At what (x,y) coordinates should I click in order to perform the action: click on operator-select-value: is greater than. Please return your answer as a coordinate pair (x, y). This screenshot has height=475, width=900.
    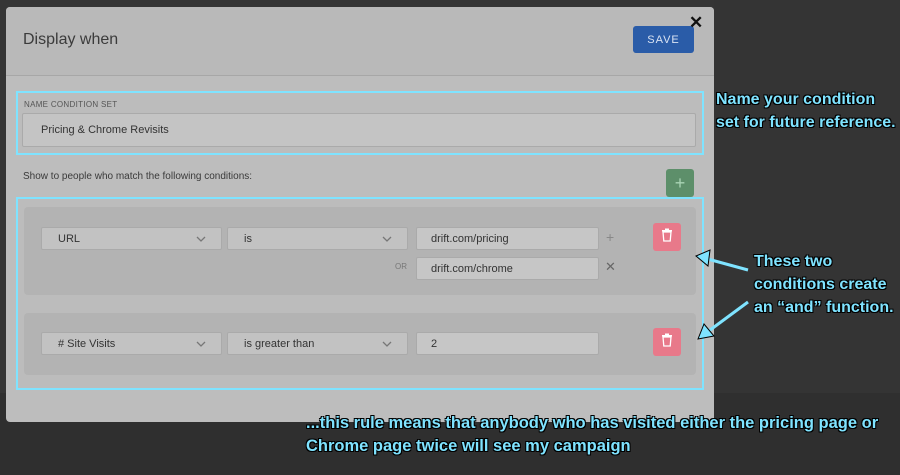
    Looking at the image, I should click on (279, 344).